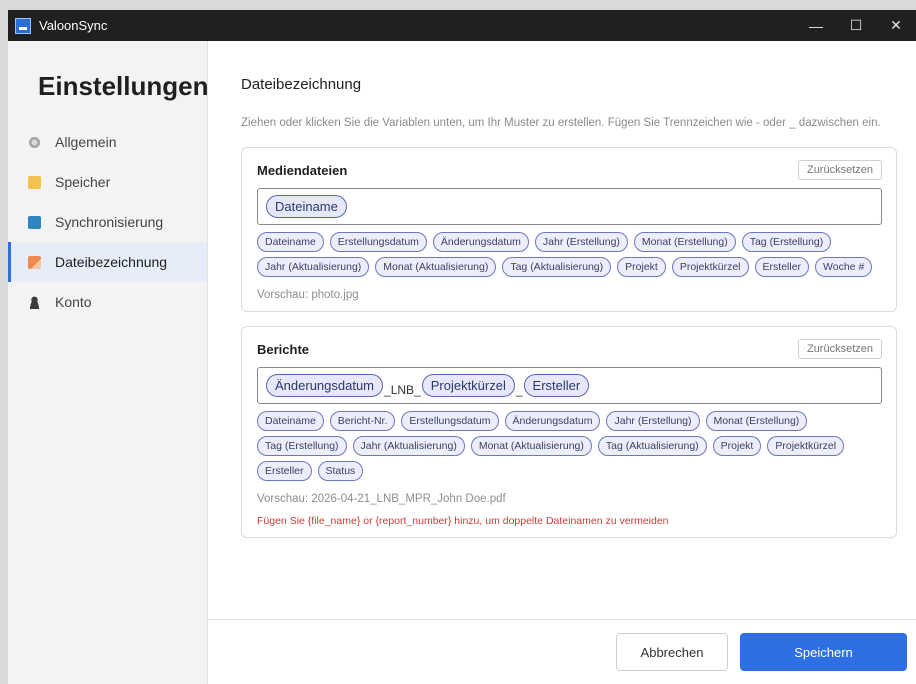 Image resolution: width=916 pixels, height=684 pixels. What do you see at coordinates (23, 25) in the screenshot?
I see `app-logo-icon` at bounding box center [23, 25].